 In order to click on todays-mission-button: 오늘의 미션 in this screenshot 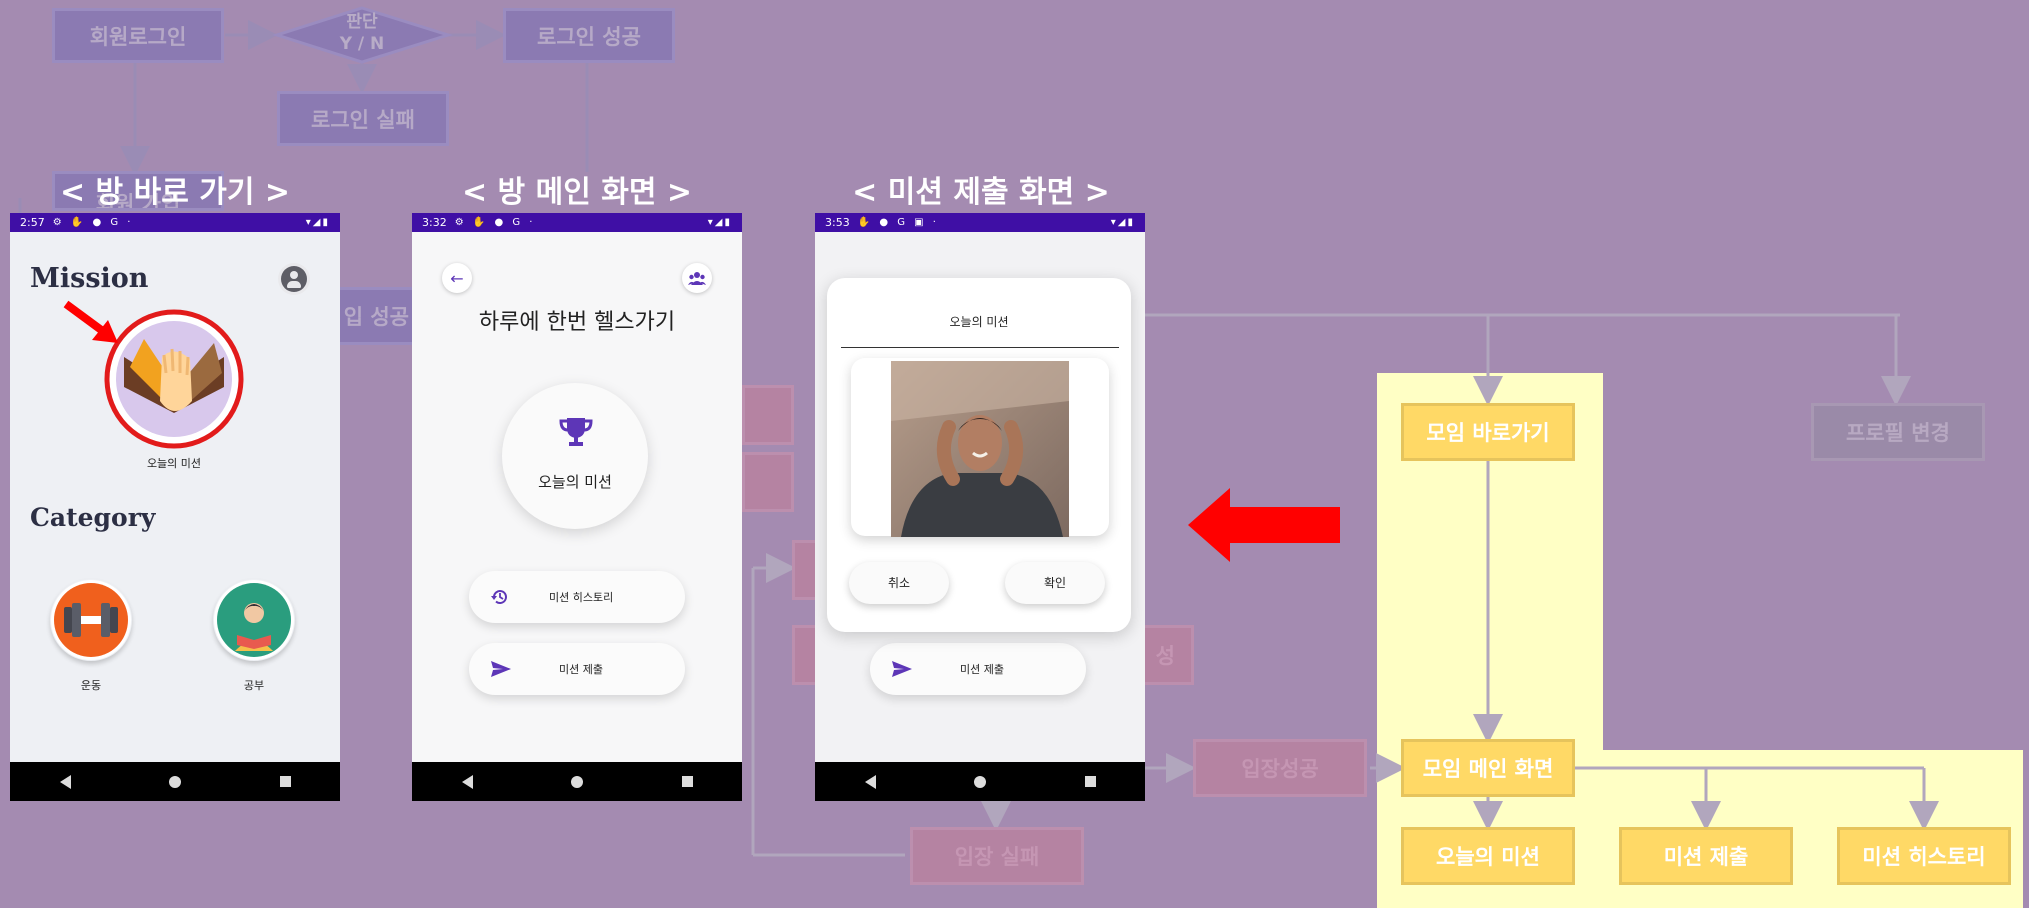, I will do `click(575, 456)`.